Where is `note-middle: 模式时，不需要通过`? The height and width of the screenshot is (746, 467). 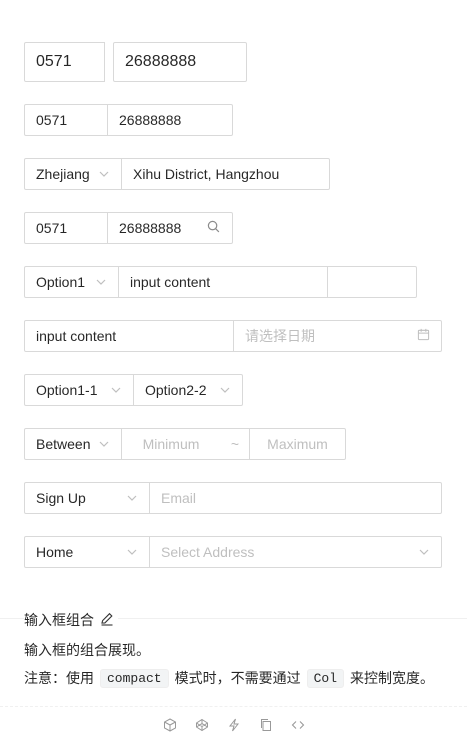 note-middle: 模式时，不需要通过 is located at coordinates (237, 678).